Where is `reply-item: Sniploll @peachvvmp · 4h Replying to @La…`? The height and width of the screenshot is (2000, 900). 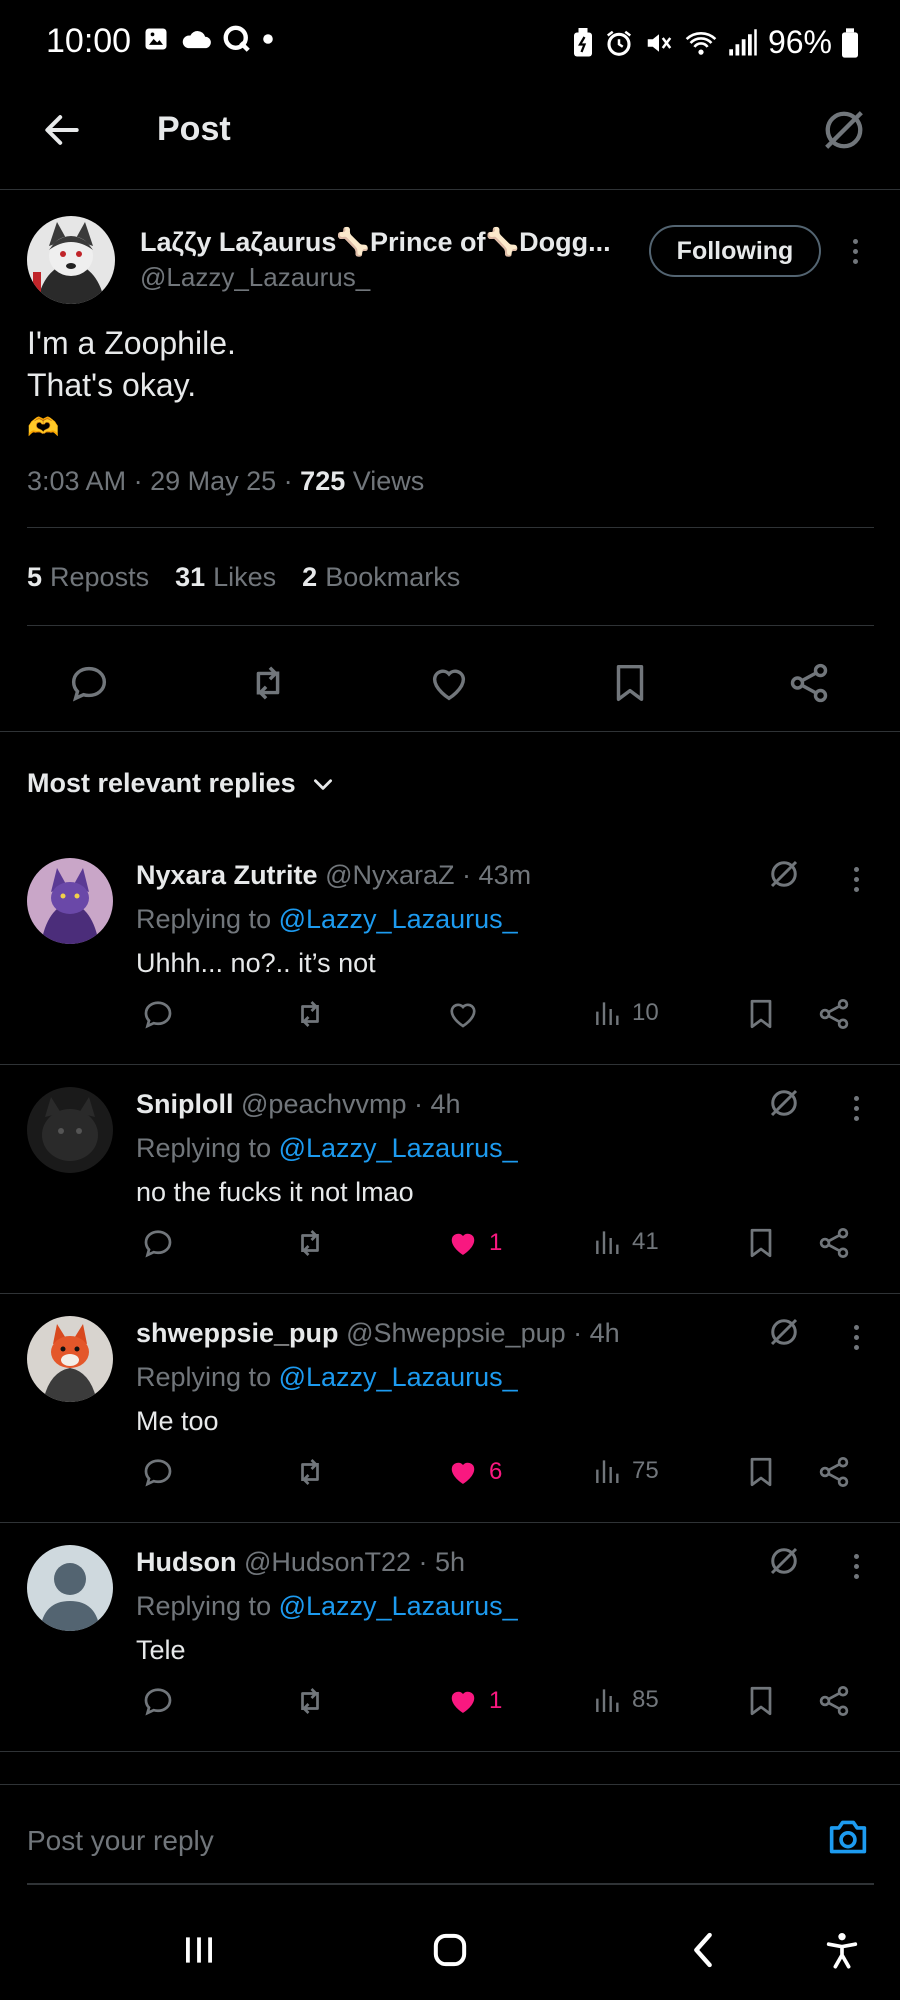 reply-item: Sniploll @peachvvmp · 4h Replying to @La… is located at coordinates (450, 1179).